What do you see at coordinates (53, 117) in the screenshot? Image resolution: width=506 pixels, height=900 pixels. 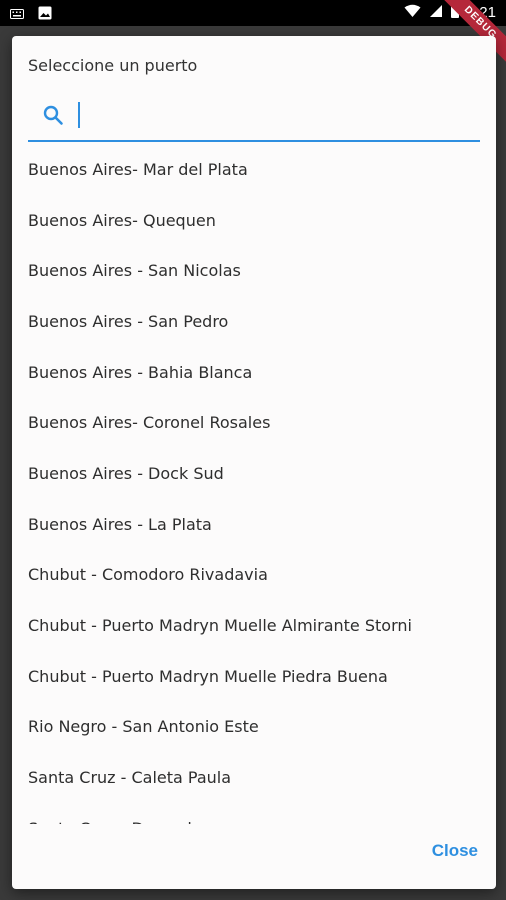 I see `search-icon` at bounding box center [53, 117].